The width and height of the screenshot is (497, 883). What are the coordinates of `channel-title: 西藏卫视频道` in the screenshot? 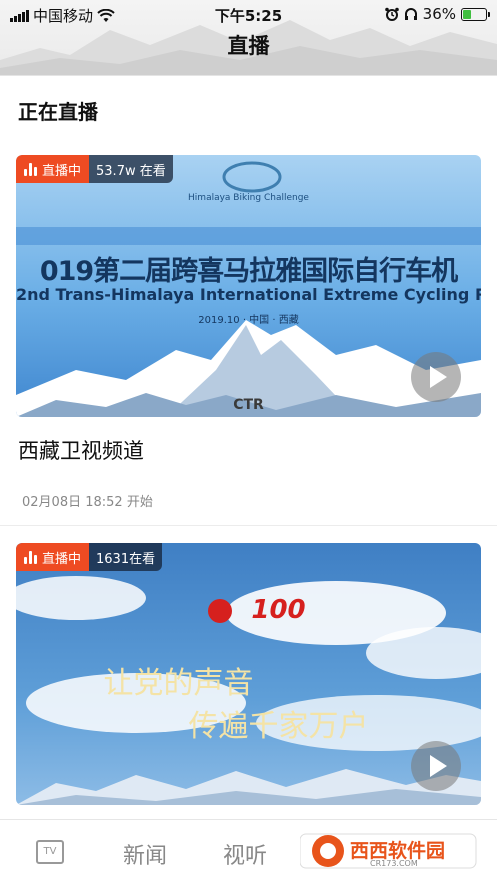 It's located at (81, 450).